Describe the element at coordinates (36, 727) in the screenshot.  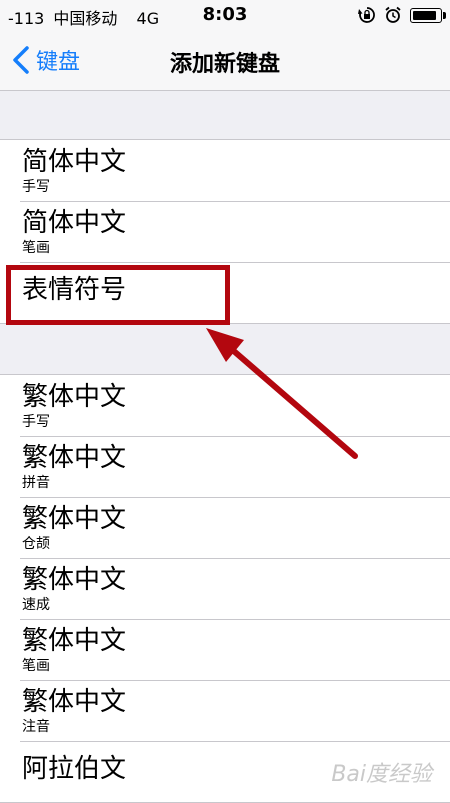
I see `list-item-subtitle: 注音` at that location.